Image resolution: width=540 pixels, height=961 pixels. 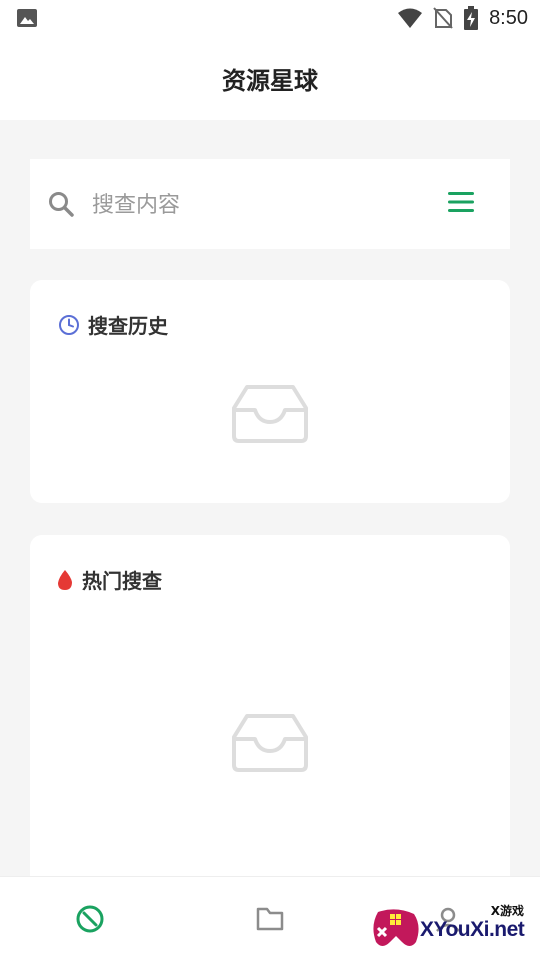 I want to click on status-time: 8:50, so click(x=508, y=17).